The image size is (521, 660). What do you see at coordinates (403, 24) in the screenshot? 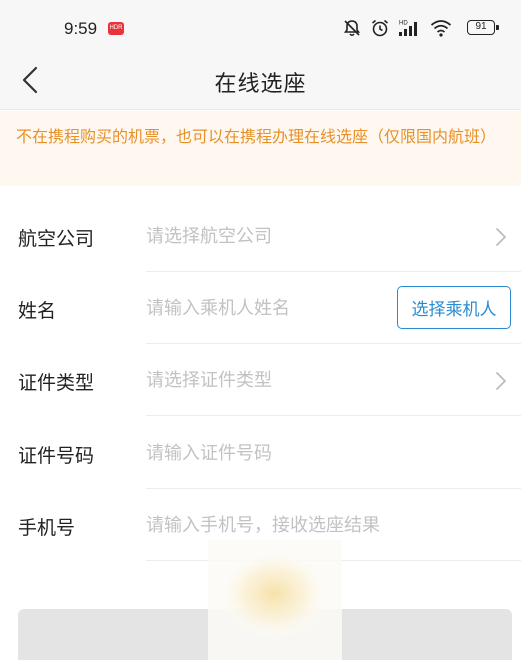
I see `svg-text: HD` at bounding box center [403, 24].